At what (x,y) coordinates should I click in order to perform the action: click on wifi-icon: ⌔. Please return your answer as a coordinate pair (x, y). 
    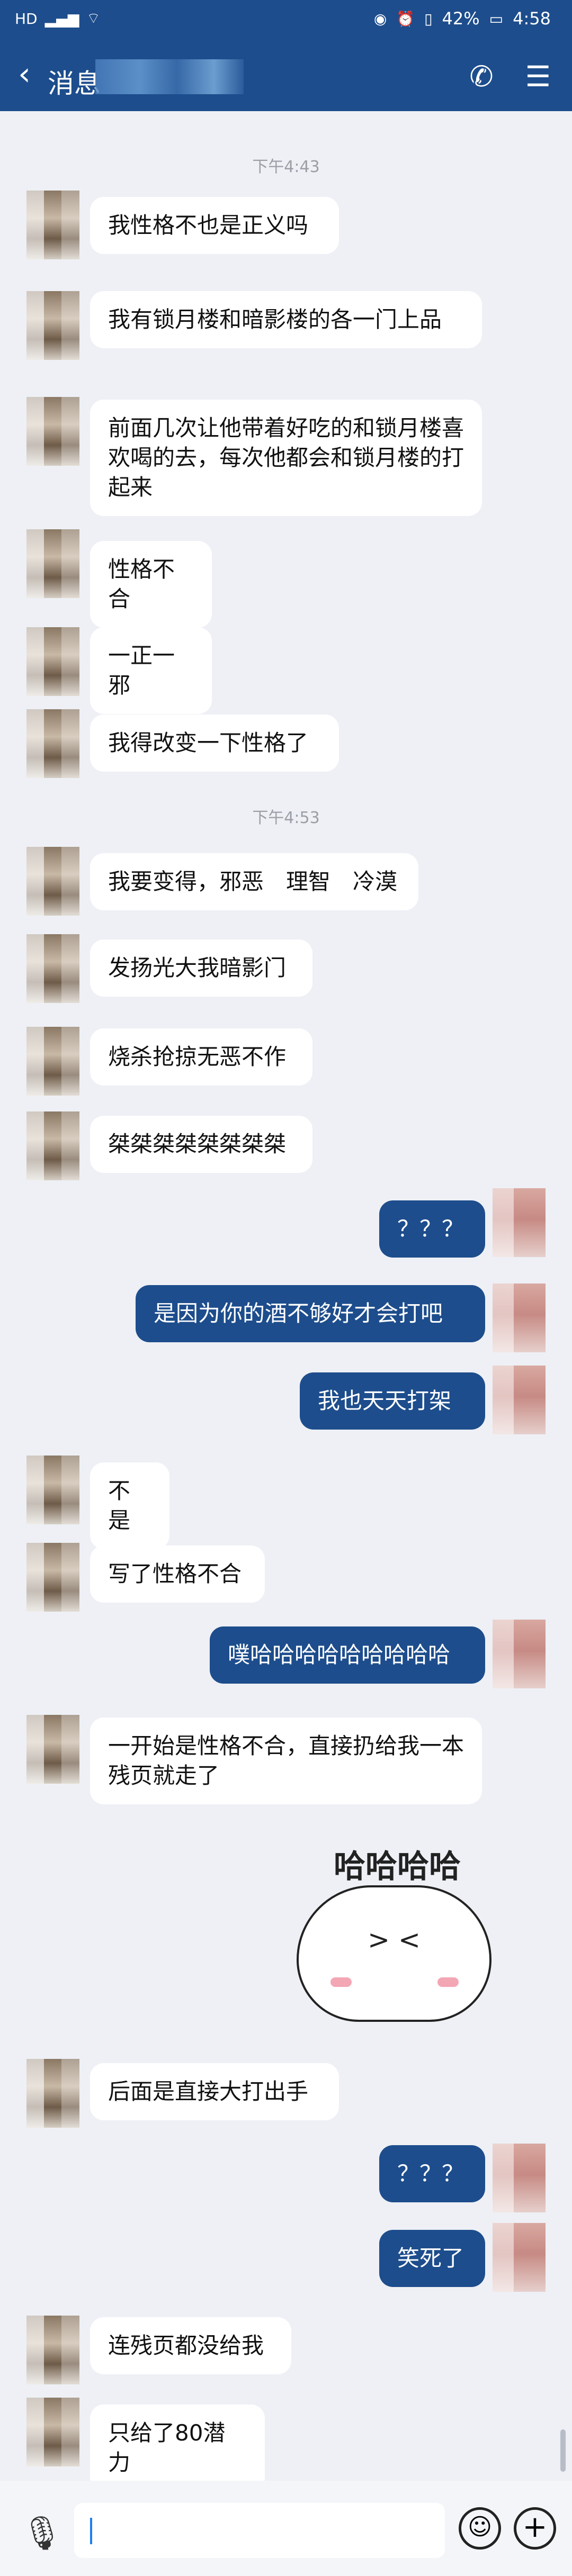
    Looking at the image, I should click on (94, 18).